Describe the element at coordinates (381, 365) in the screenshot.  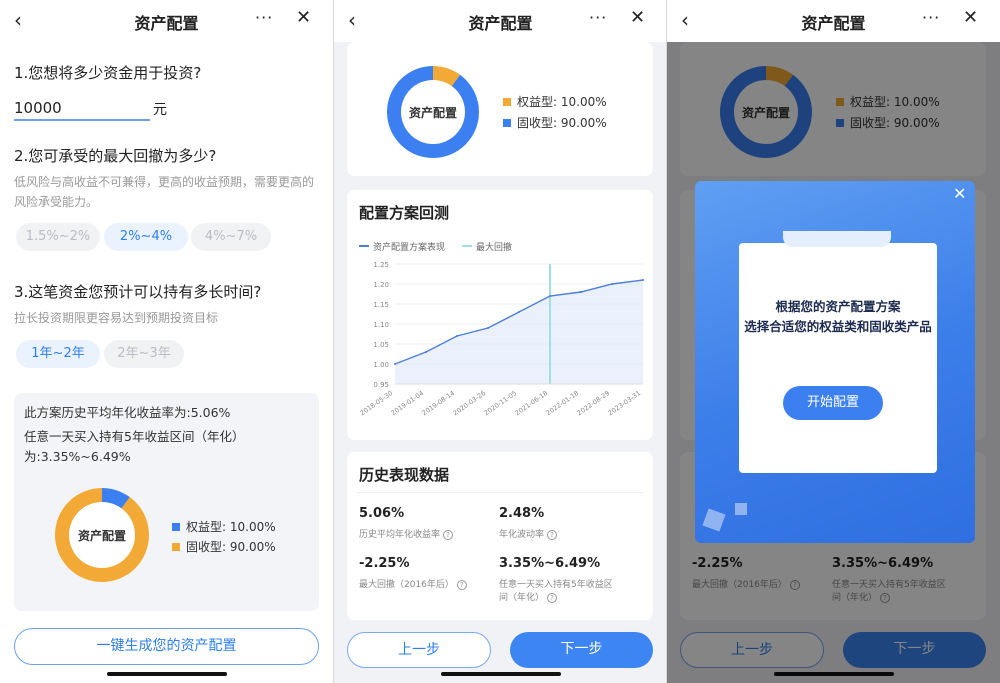
I see `y-tick-label: 1.00` at that location.